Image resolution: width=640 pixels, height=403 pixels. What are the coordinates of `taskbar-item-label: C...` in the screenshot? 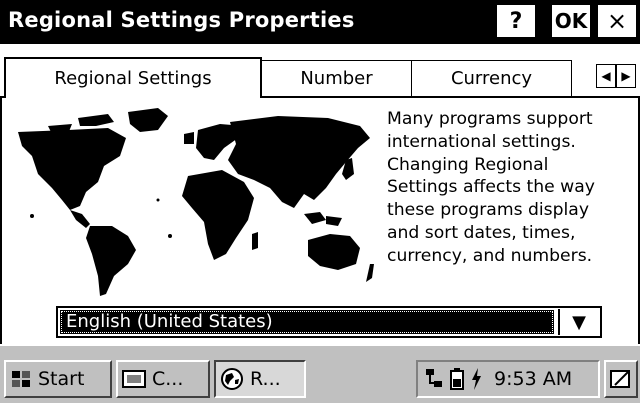 It's located at (168, 379).